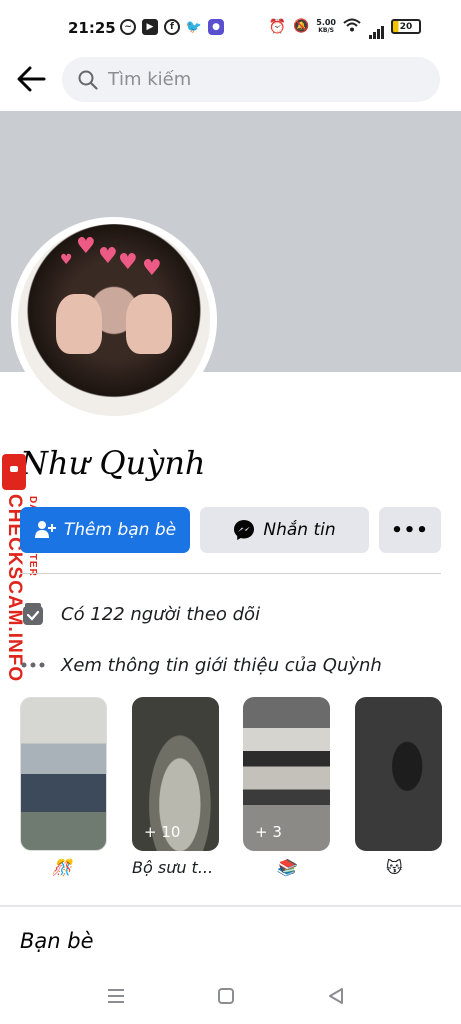 This screenshot has width=461, height=1024. I want to click on menu-icon, so click(116, 996).